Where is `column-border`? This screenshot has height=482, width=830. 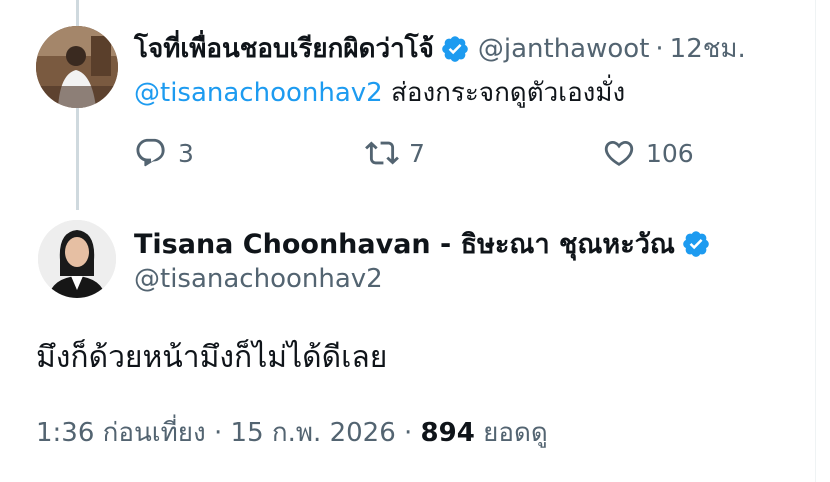 column-border is located at coordinates (815, 241).